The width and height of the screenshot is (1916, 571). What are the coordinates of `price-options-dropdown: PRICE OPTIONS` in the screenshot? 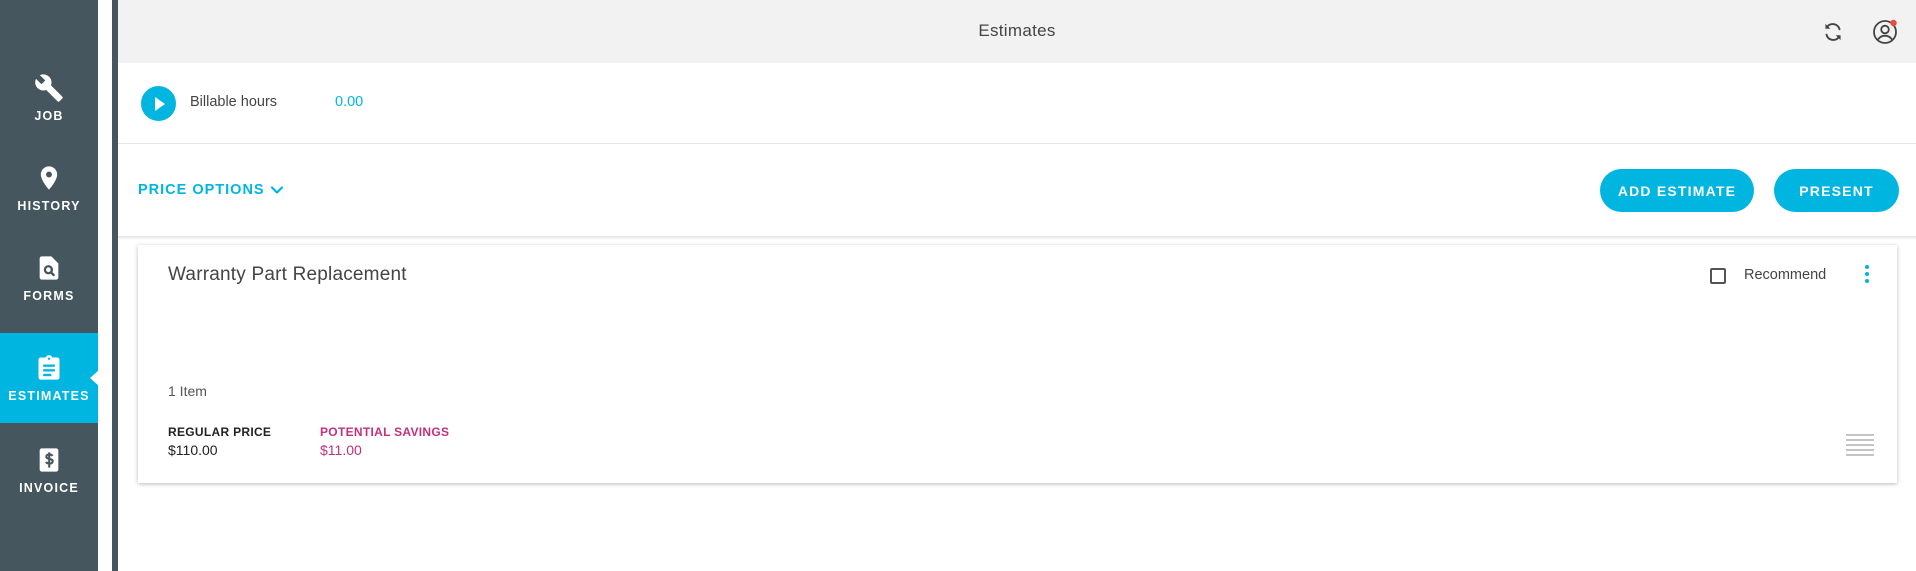 It's located at (210, 190).